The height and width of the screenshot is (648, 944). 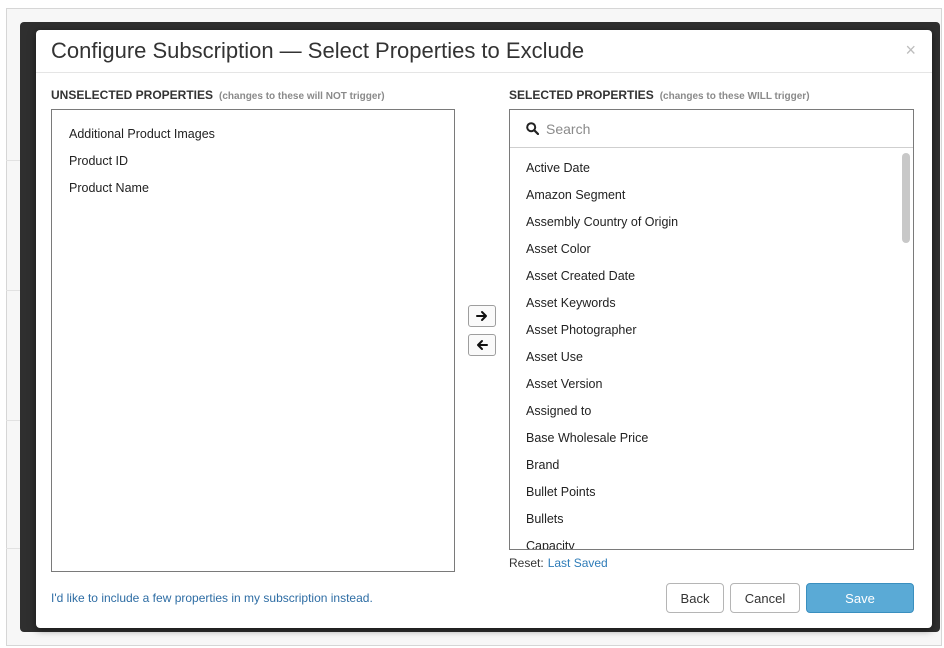 I want to click on list-item: Asset Version, so click(x=719, y=386).